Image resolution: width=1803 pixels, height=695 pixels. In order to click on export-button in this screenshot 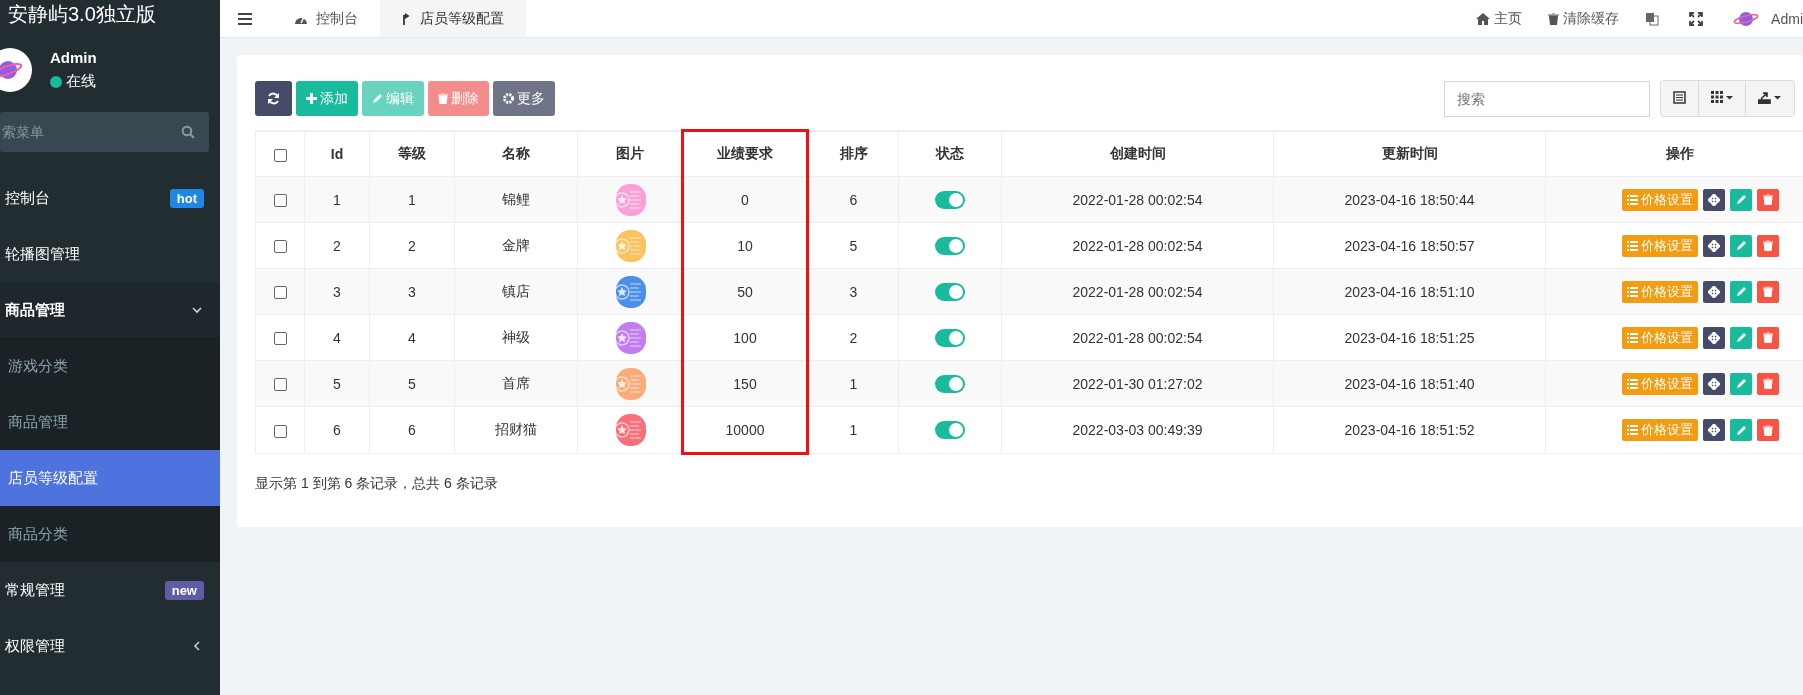, I will do `click(1769, 98)`.